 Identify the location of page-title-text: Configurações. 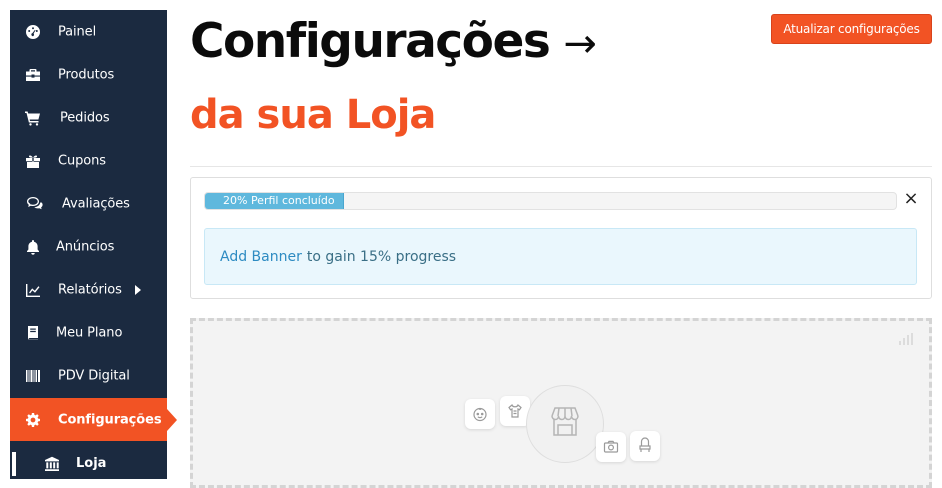
(370, 41).